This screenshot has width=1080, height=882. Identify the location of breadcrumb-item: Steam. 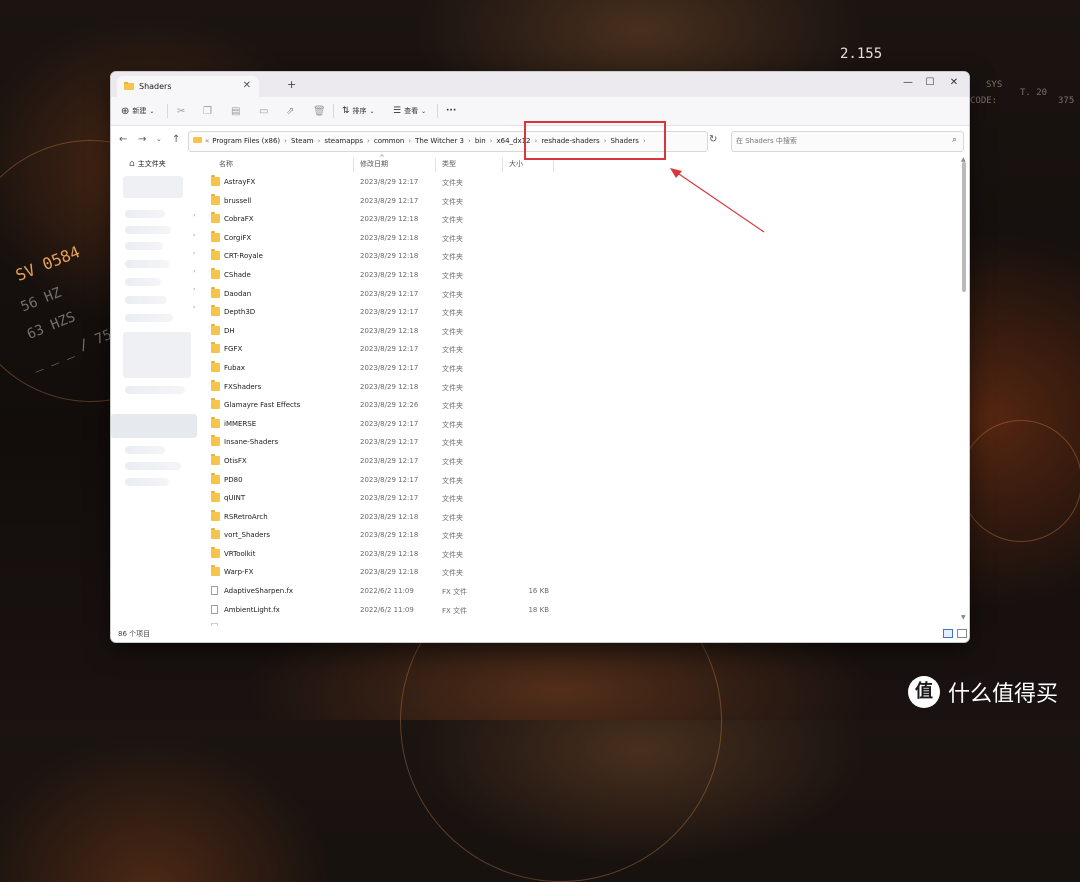
(302, 141).